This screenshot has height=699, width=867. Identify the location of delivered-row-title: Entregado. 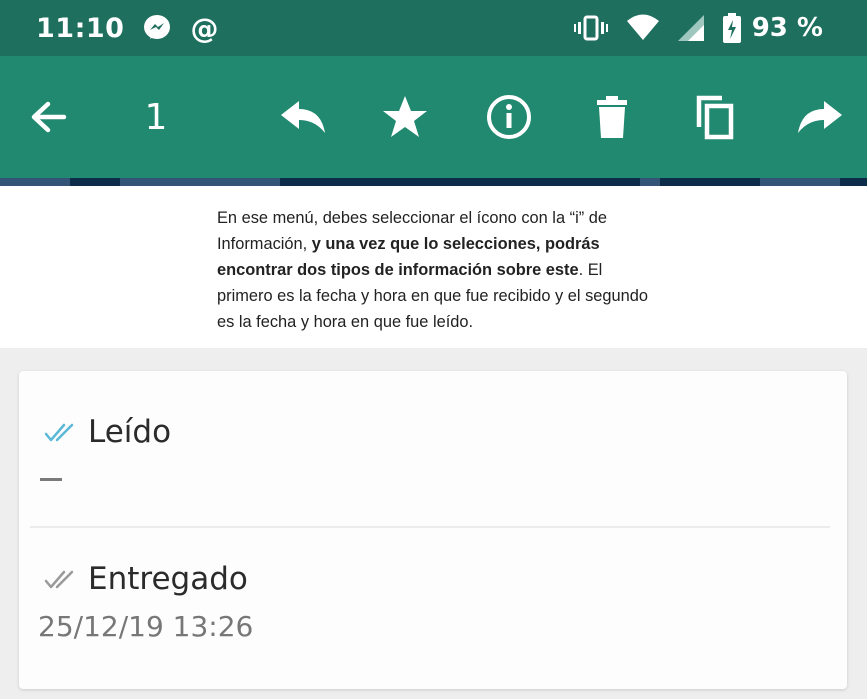
(146, 579).